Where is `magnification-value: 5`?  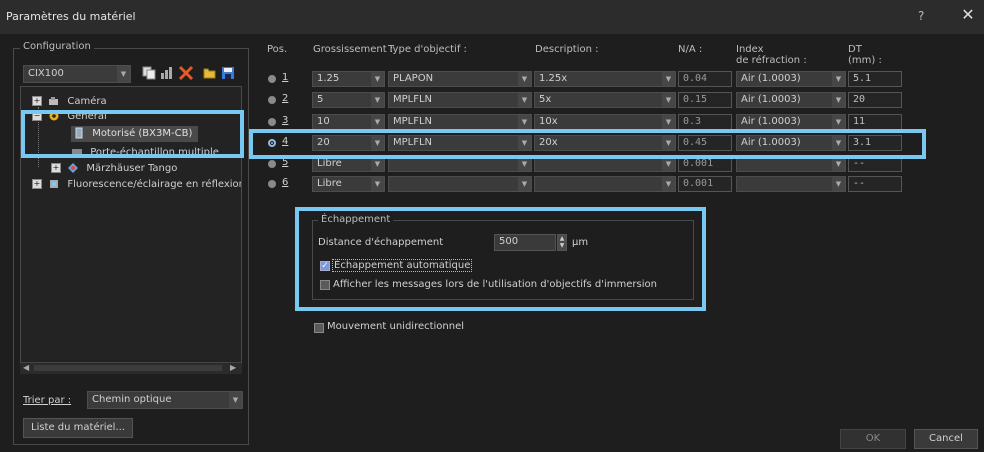 magnification-value: 5 is located at coordinates (320, 99).